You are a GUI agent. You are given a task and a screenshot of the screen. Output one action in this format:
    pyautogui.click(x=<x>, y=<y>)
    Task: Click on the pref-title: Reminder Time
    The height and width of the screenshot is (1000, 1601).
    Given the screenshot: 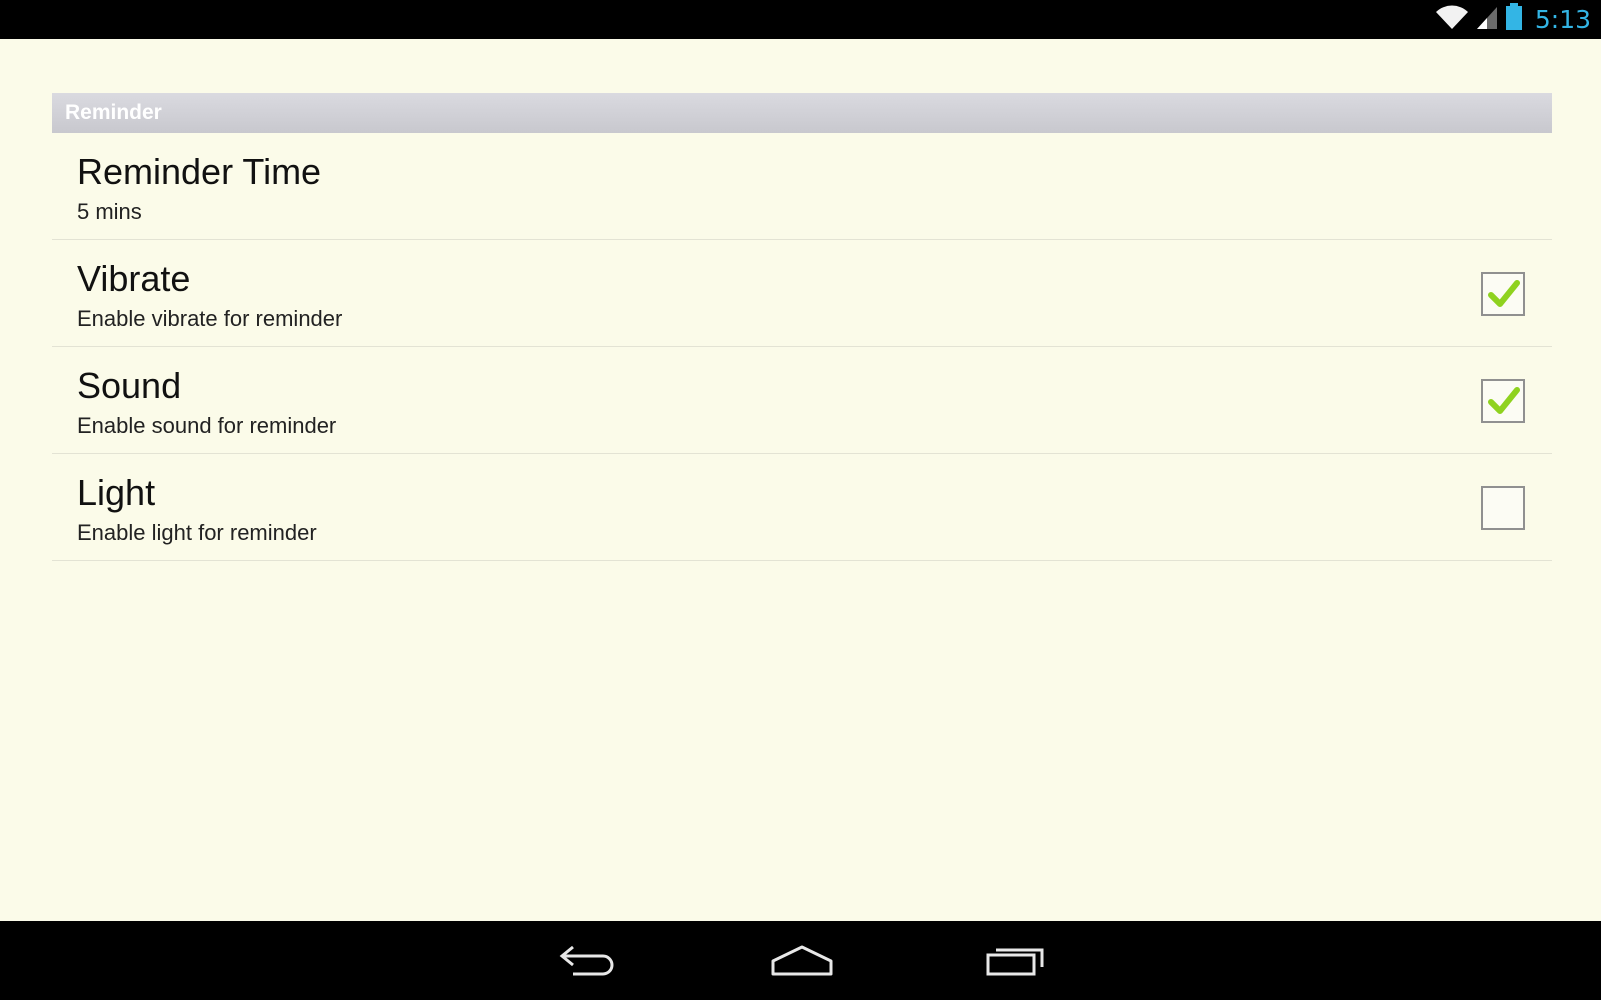 What is the action you would take?
    pyautogui.click(x=199, y=171)
    